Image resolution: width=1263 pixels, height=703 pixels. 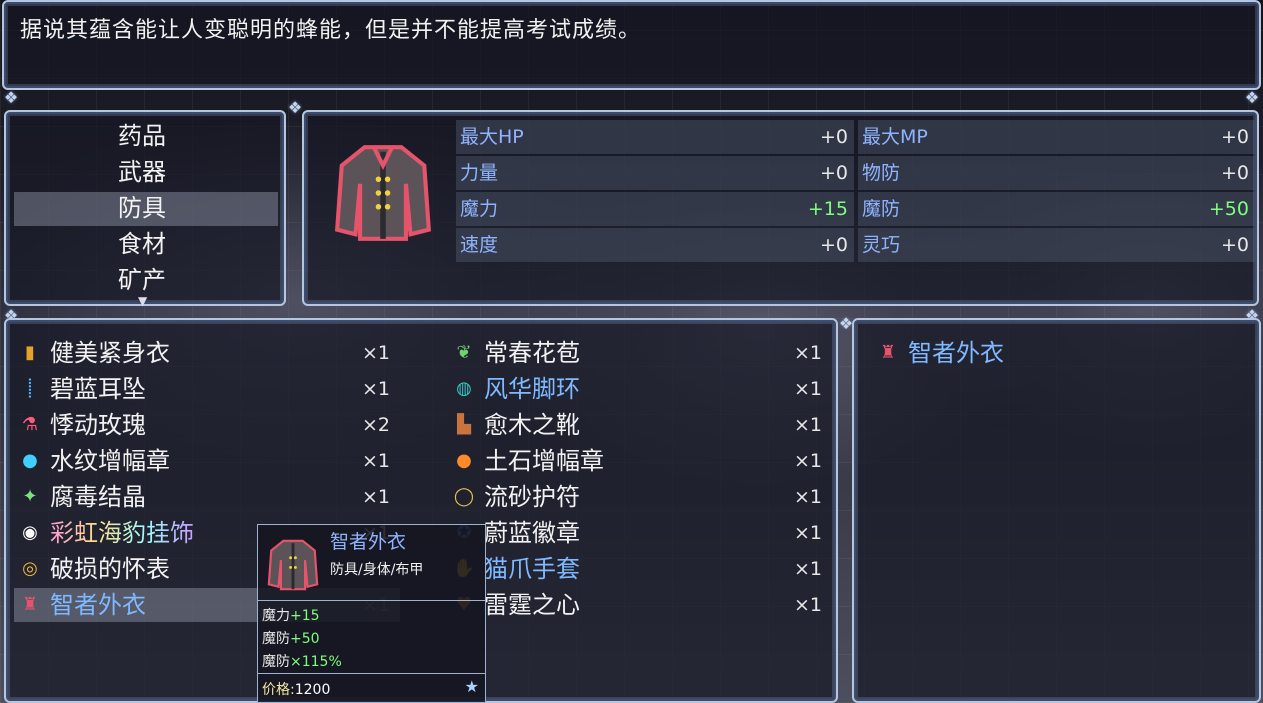 I want to click on list-item: ▮ 健美紧身衣 ×1, so click(x=208, y=353).